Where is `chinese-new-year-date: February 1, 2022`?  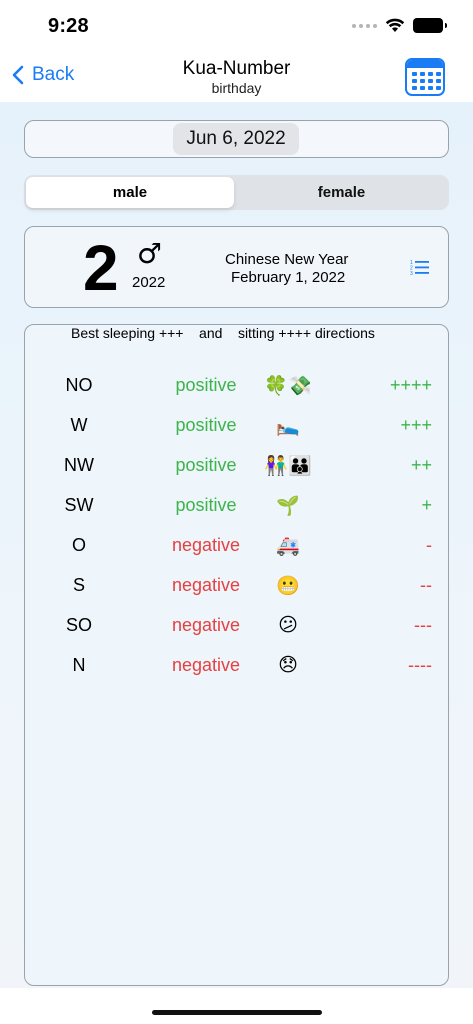
chinese-new-year-date: February 1, 2022 is located at coordinates (288, 277).